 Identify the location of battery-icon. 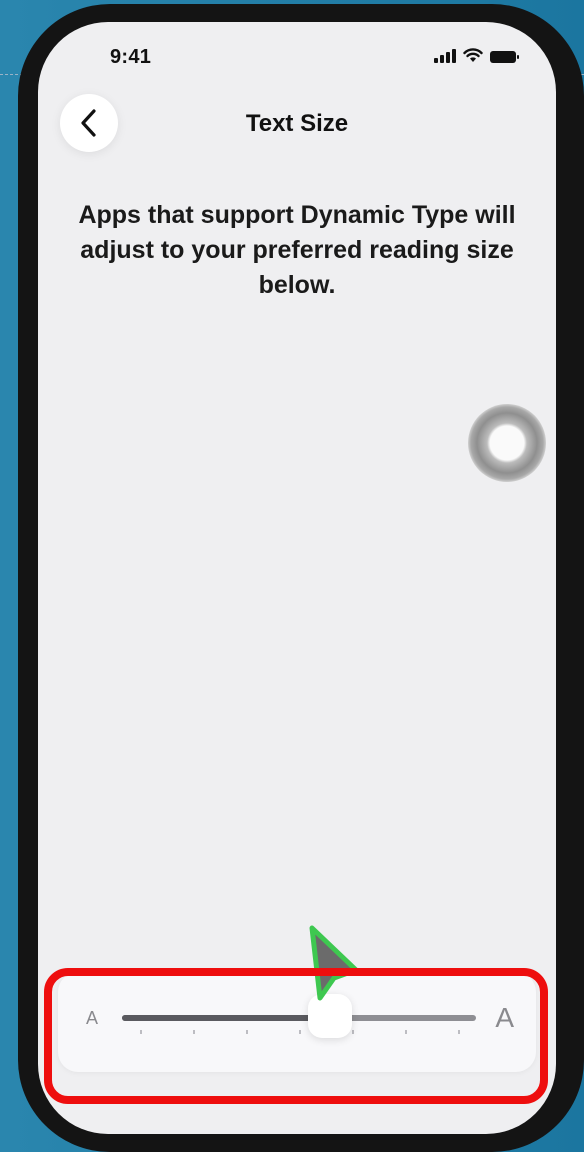
(504, 57).